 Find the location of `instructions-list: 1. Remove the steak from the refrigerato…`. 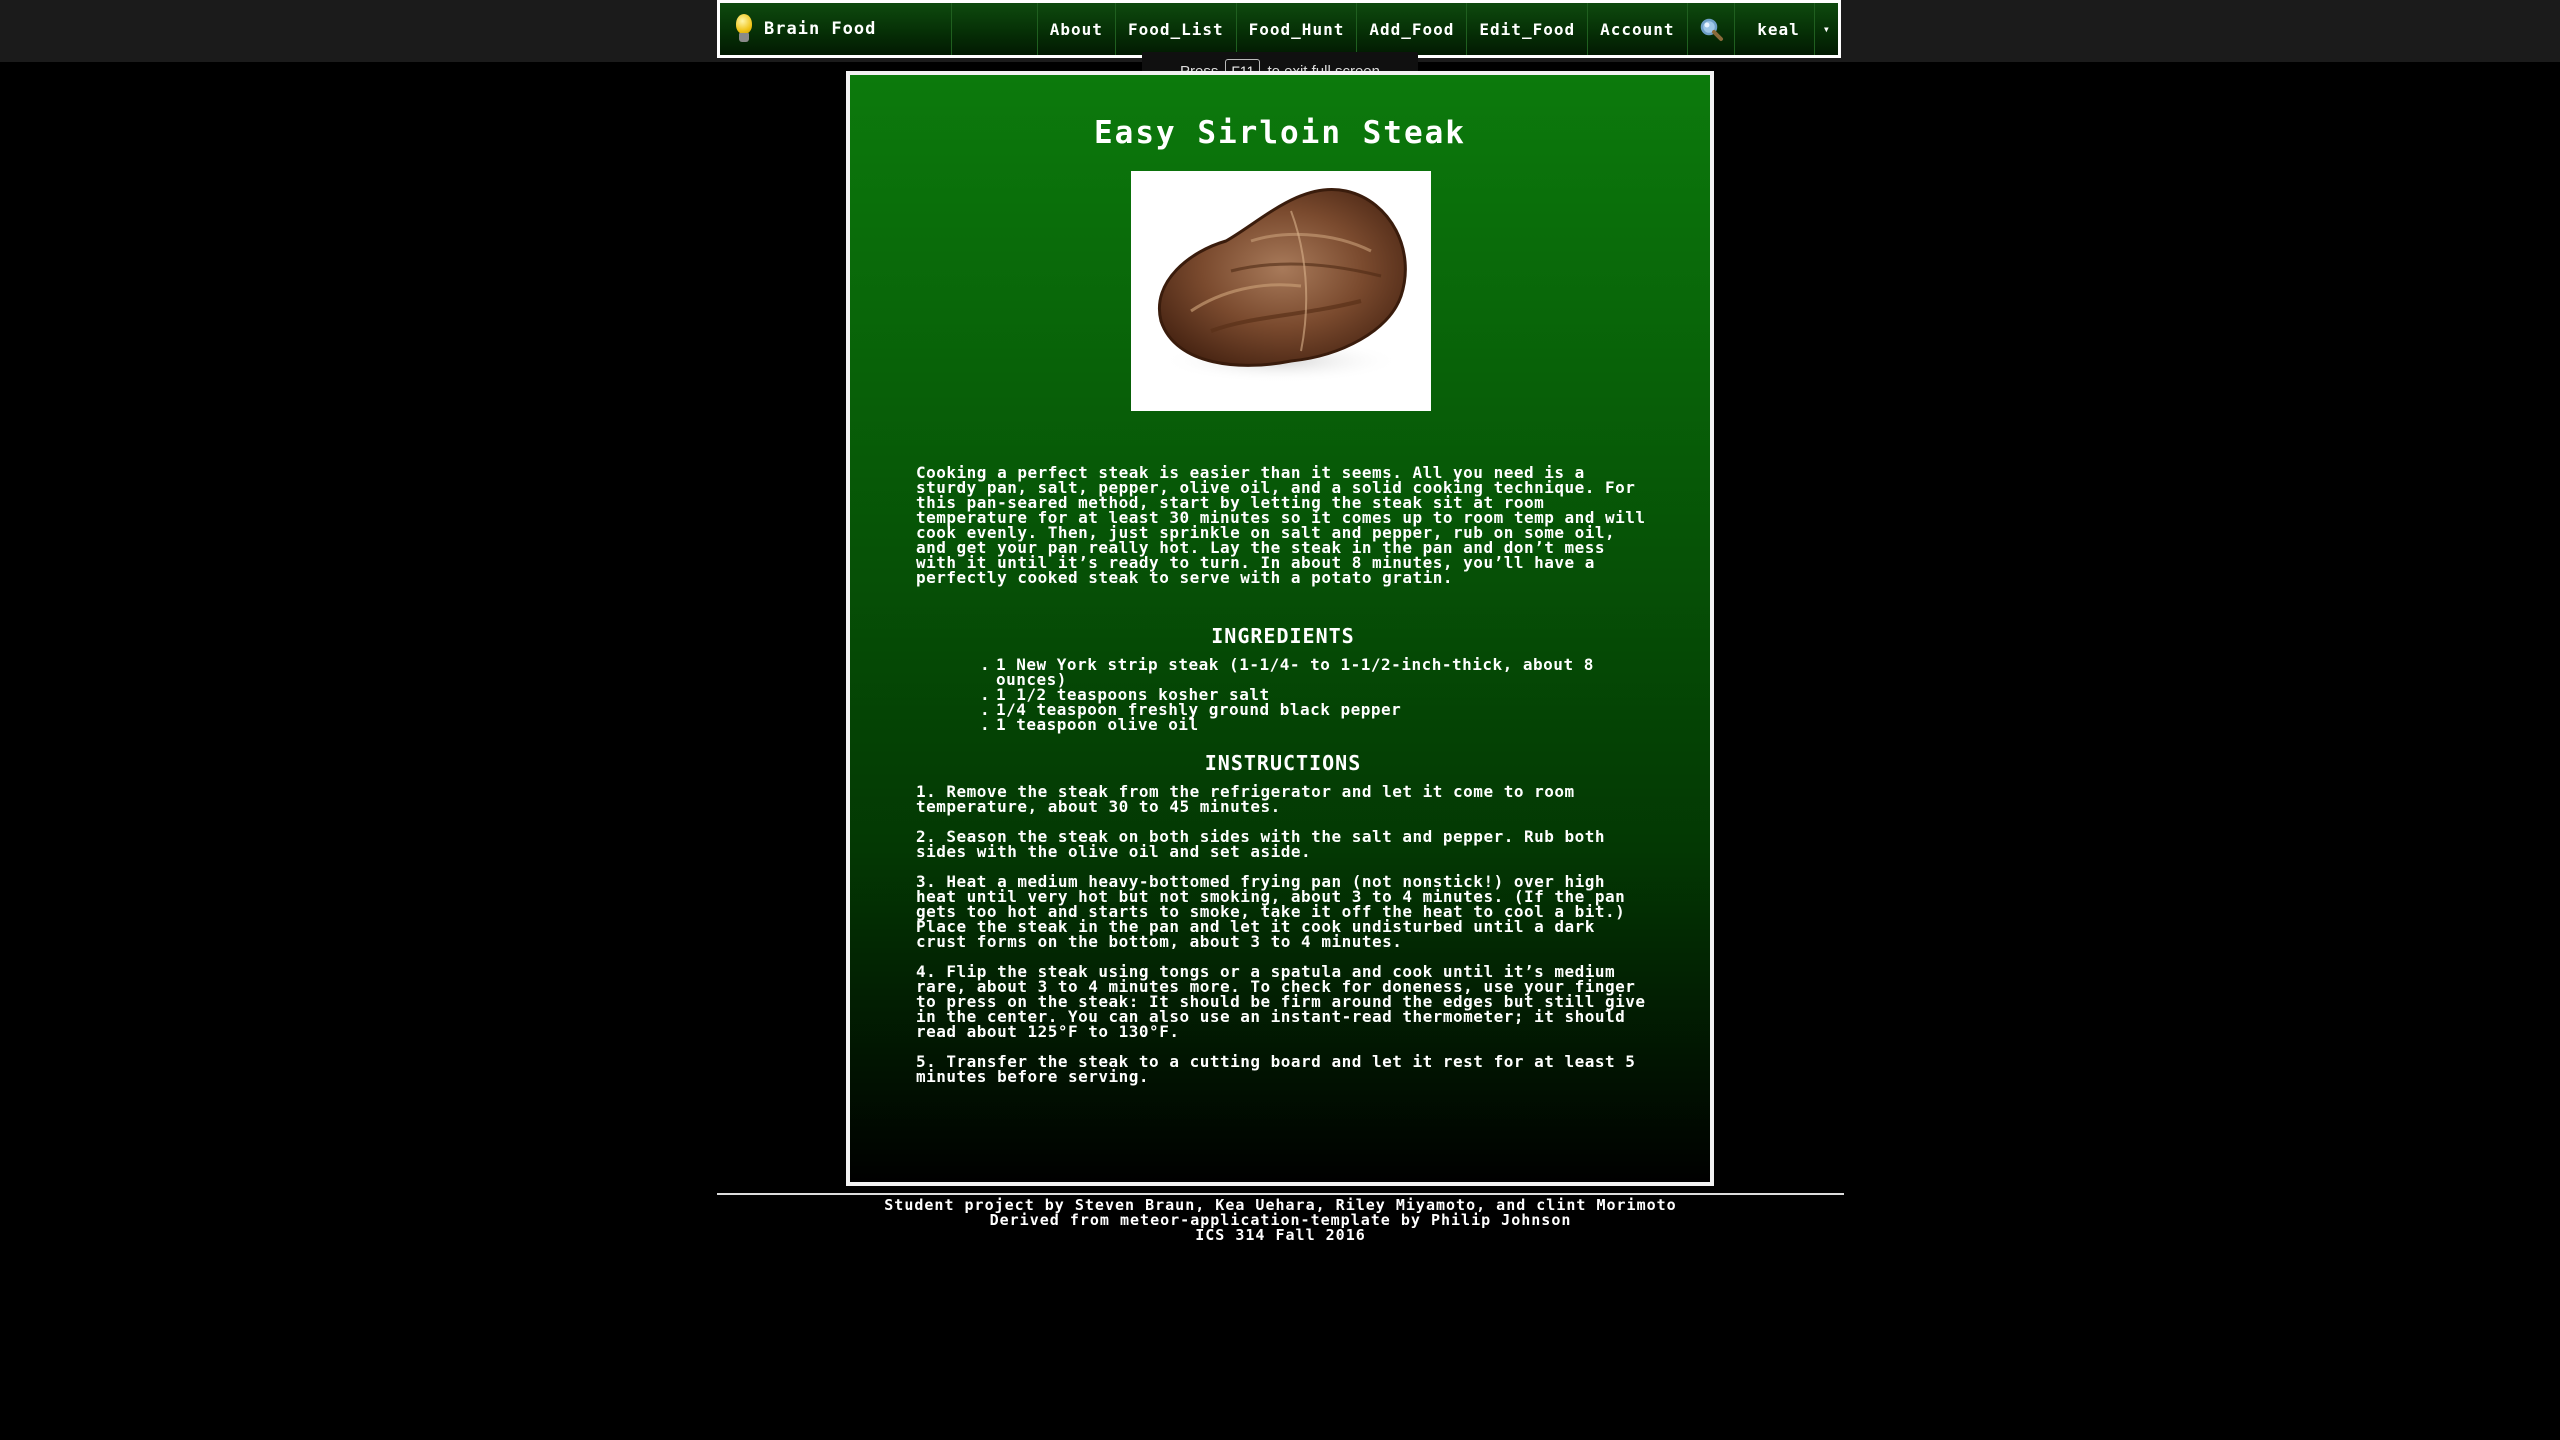

instructions-list: 1. Remove the steak from the refrigerato… is located at coordinates (1283, 934).